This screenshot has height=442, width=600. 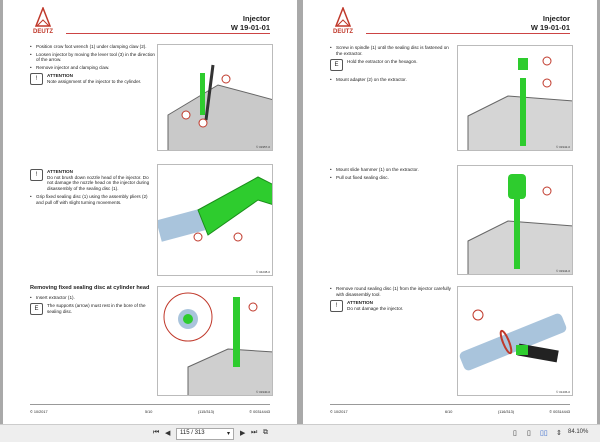 What do you see at coordinates (215, 220) in the screenshot?
I see `figure-assembly-pliers: © 34238-0` at bounding box center [215, 220].